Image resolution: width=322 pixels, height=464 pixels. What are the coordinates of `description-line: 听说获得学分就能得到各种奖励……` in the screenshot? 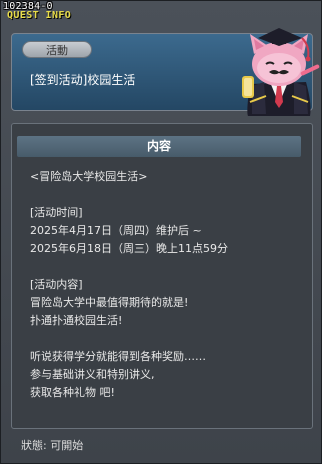 It's located at (118, 356).